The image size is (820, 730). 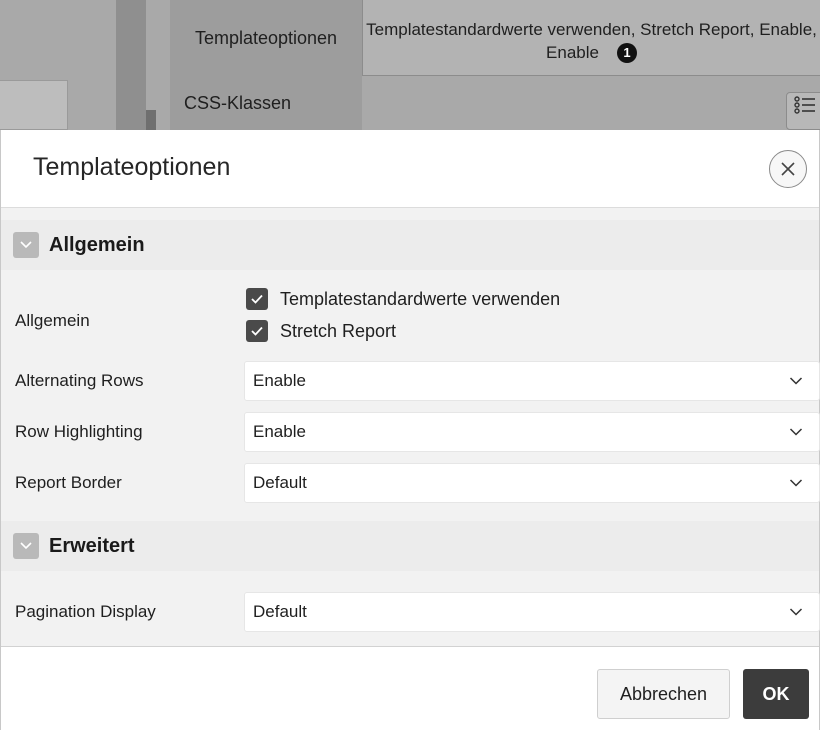 I want to click on field-row-report-border: Report Border Default, so click(x=410, y=483).